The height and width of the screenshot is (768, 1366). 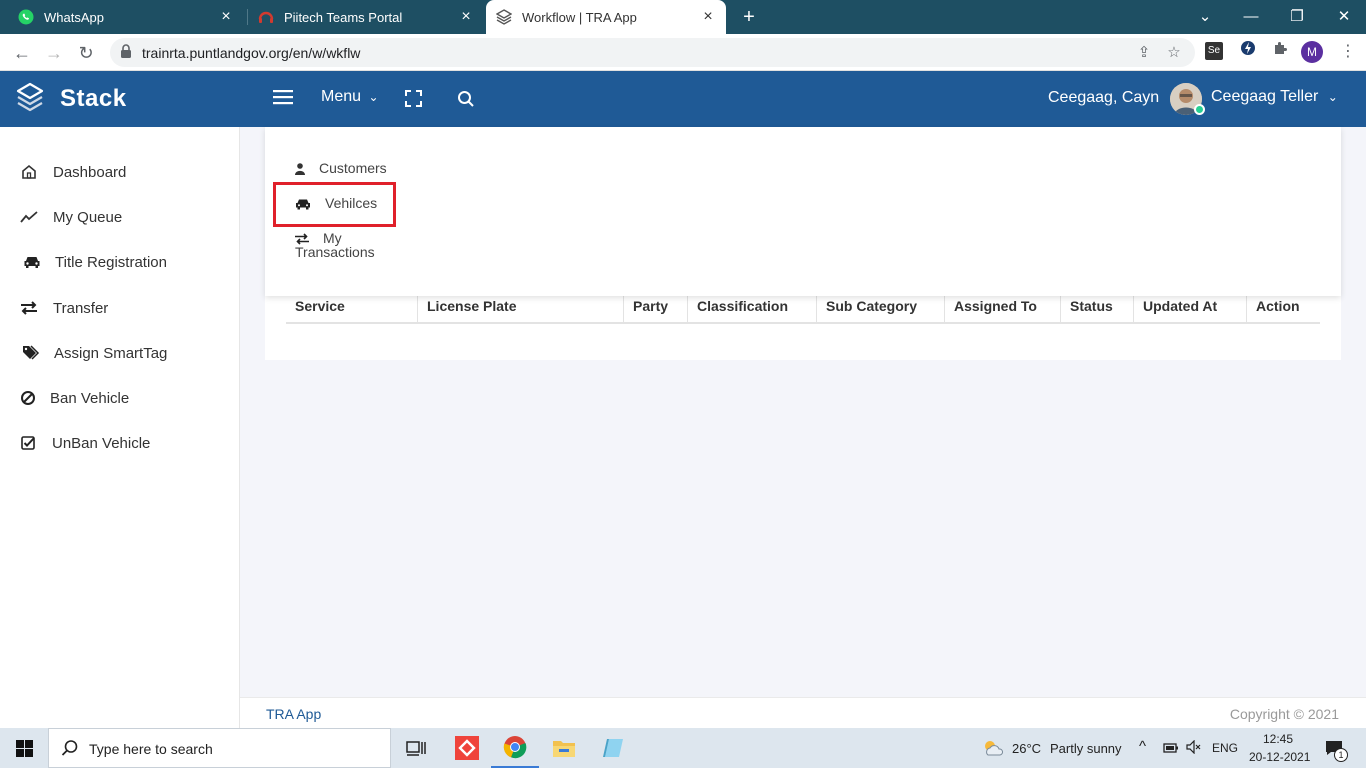 What do you see at coordinates (31, 353) in the screenshot?
I see `tags-icon` at bounding box center [31, 353].